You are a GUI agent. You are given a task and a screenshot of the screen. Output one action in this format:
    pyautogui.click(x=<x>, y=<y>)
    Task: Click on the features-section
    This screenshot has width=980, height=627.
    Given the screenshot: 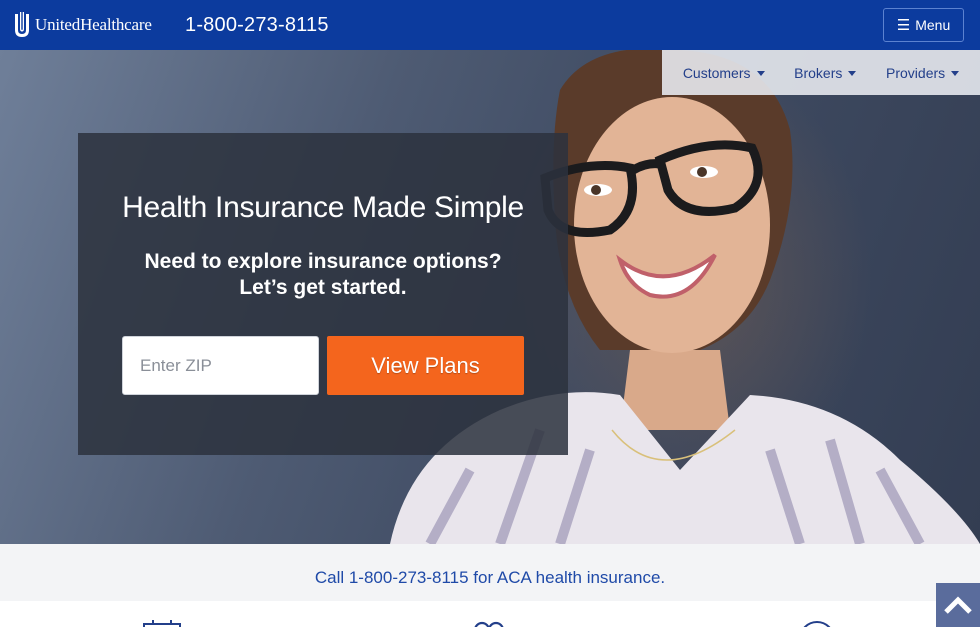 What is the action you would take?
    pyautogui.click(x=490, y=614)
    